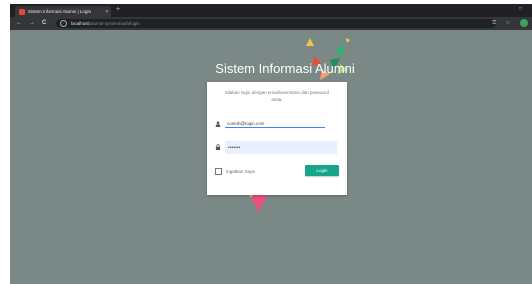 This screenshot has height=284, width=532. What do you see at coordinates (32, 23) in the screenshot?
I see `forward-button: →` at bounding box center [32, 23].